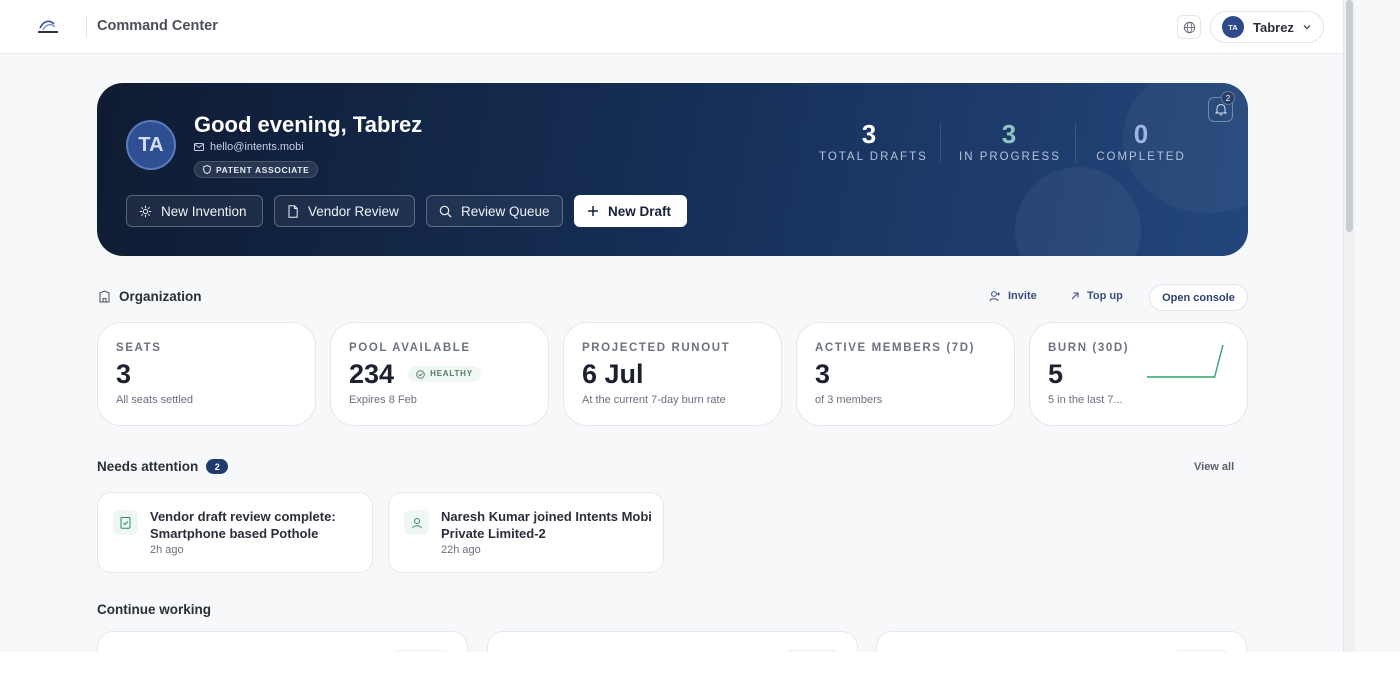  I want to click on section-title: Needs attention, so click(148, 466).